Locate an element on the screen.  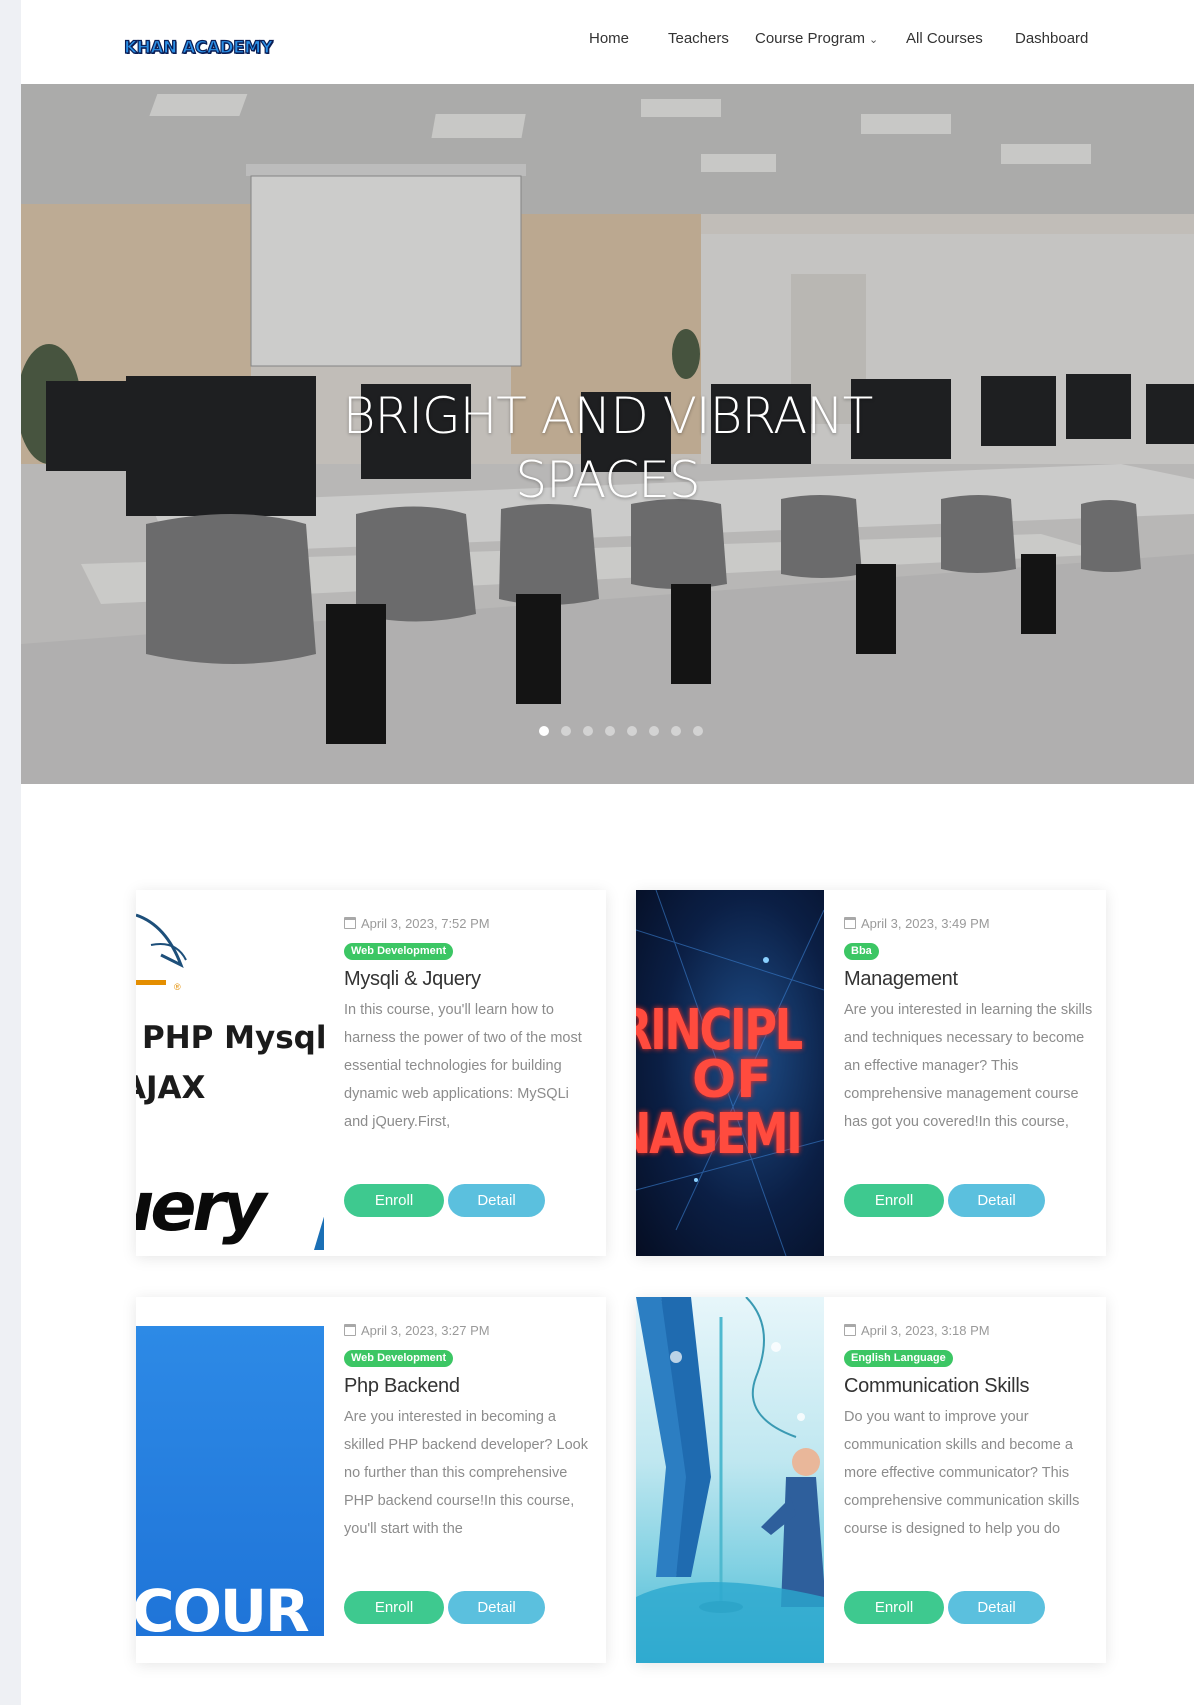
course-date-text: April 3, 2023, 7:52 PM is located at coordinates (425, 923).